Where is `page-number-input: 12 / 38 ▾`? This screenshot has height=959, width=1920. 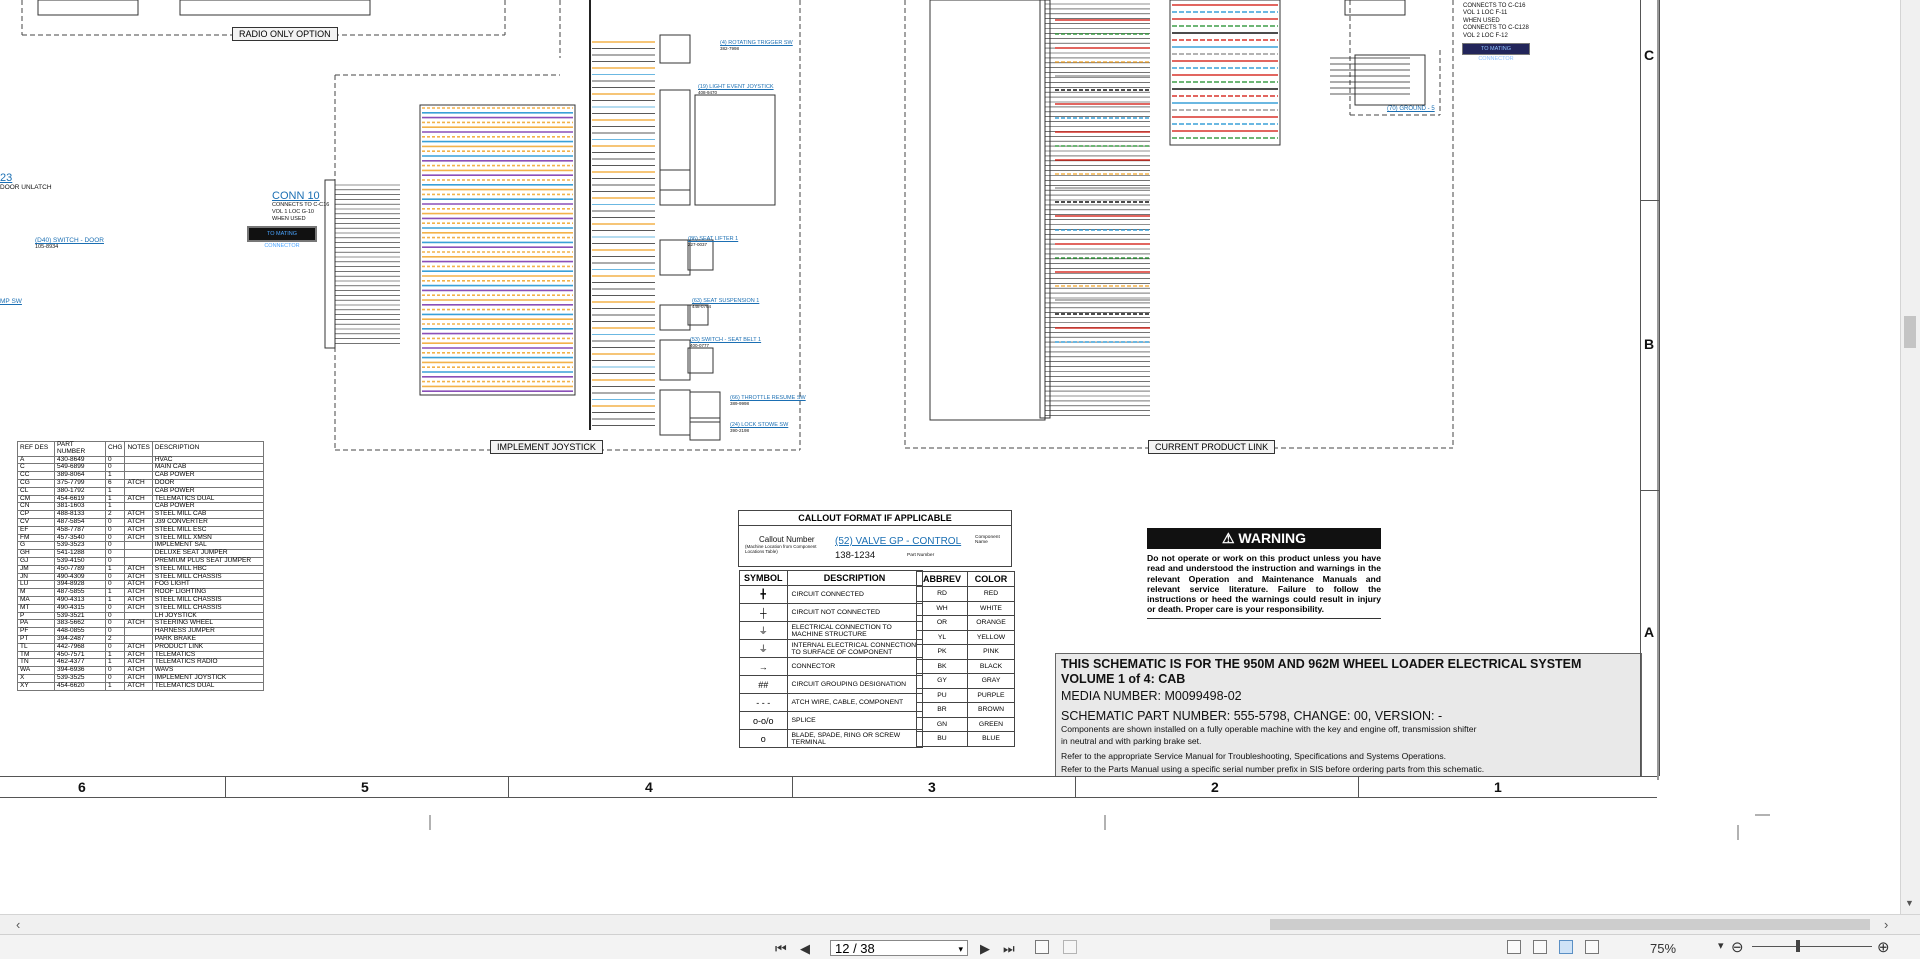 page-number-input: 12 / 38 ▾ is located at coordinates (899, 948).